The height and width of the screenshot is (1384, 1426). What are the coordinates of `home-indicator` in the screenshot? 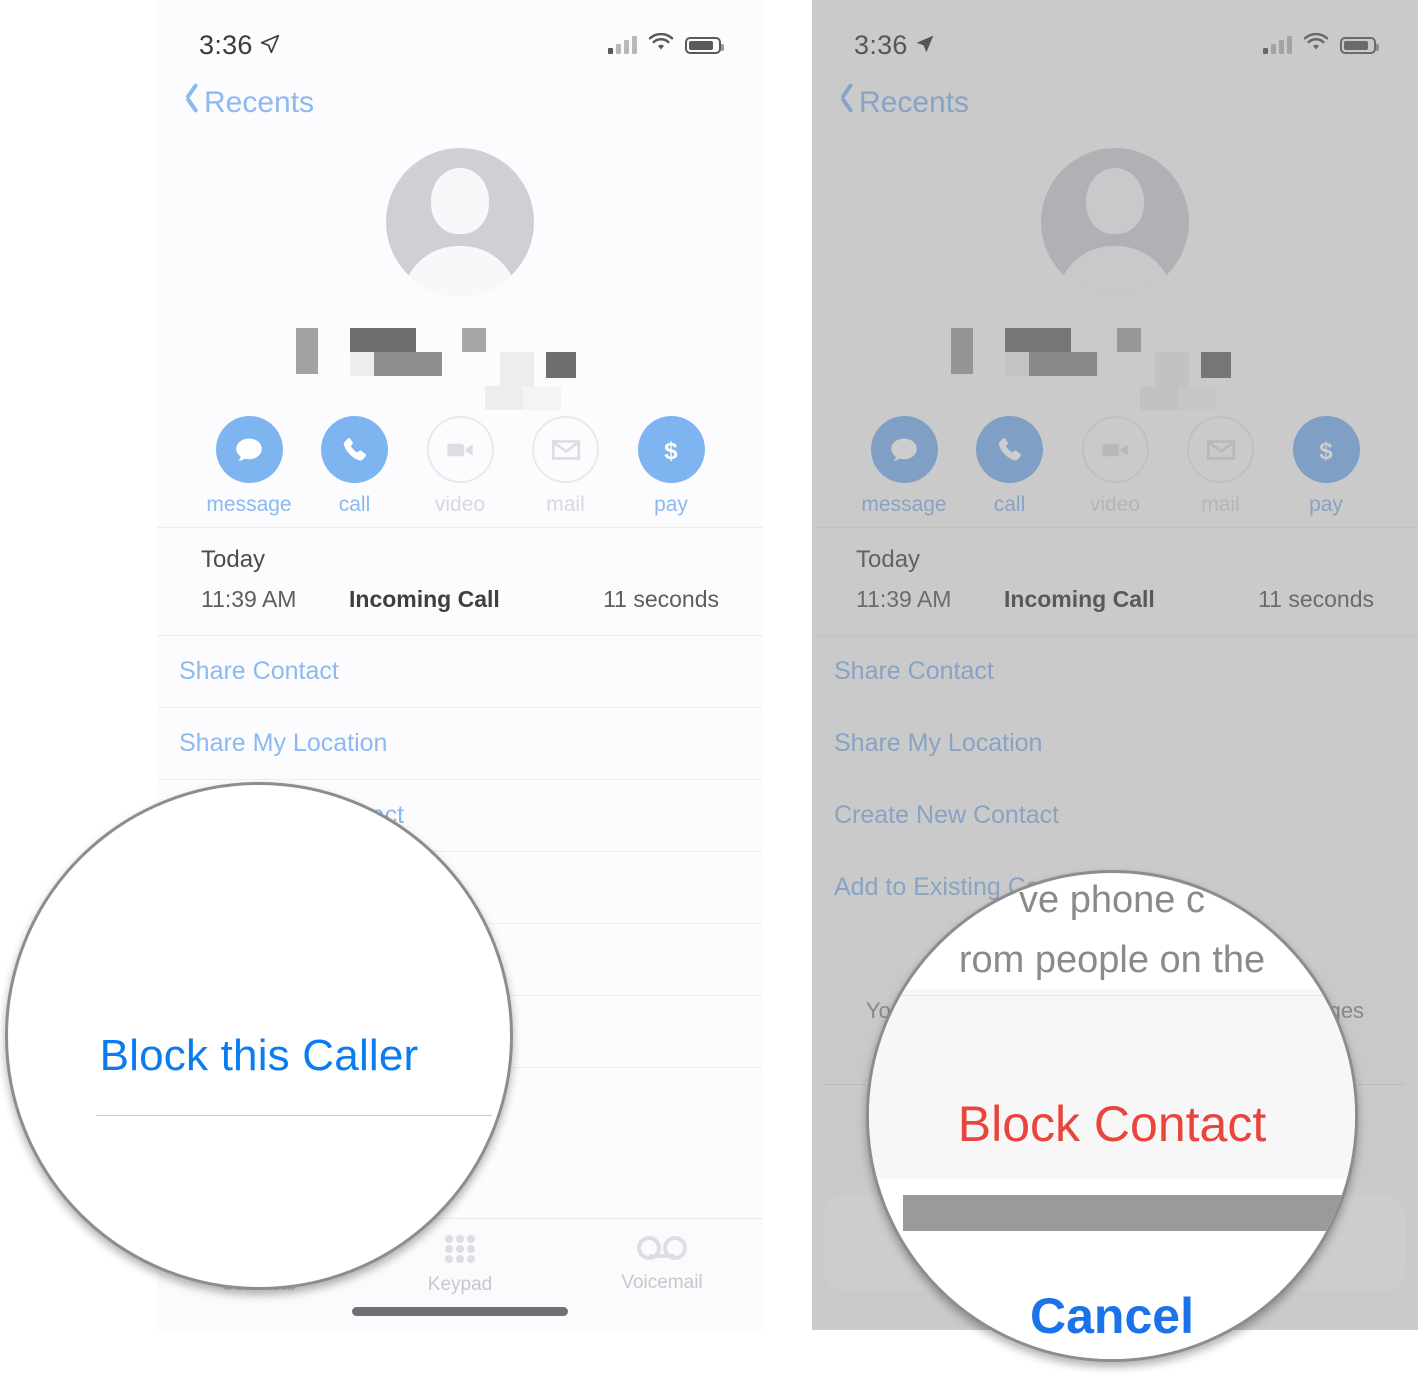 It's located at (460, 1311).